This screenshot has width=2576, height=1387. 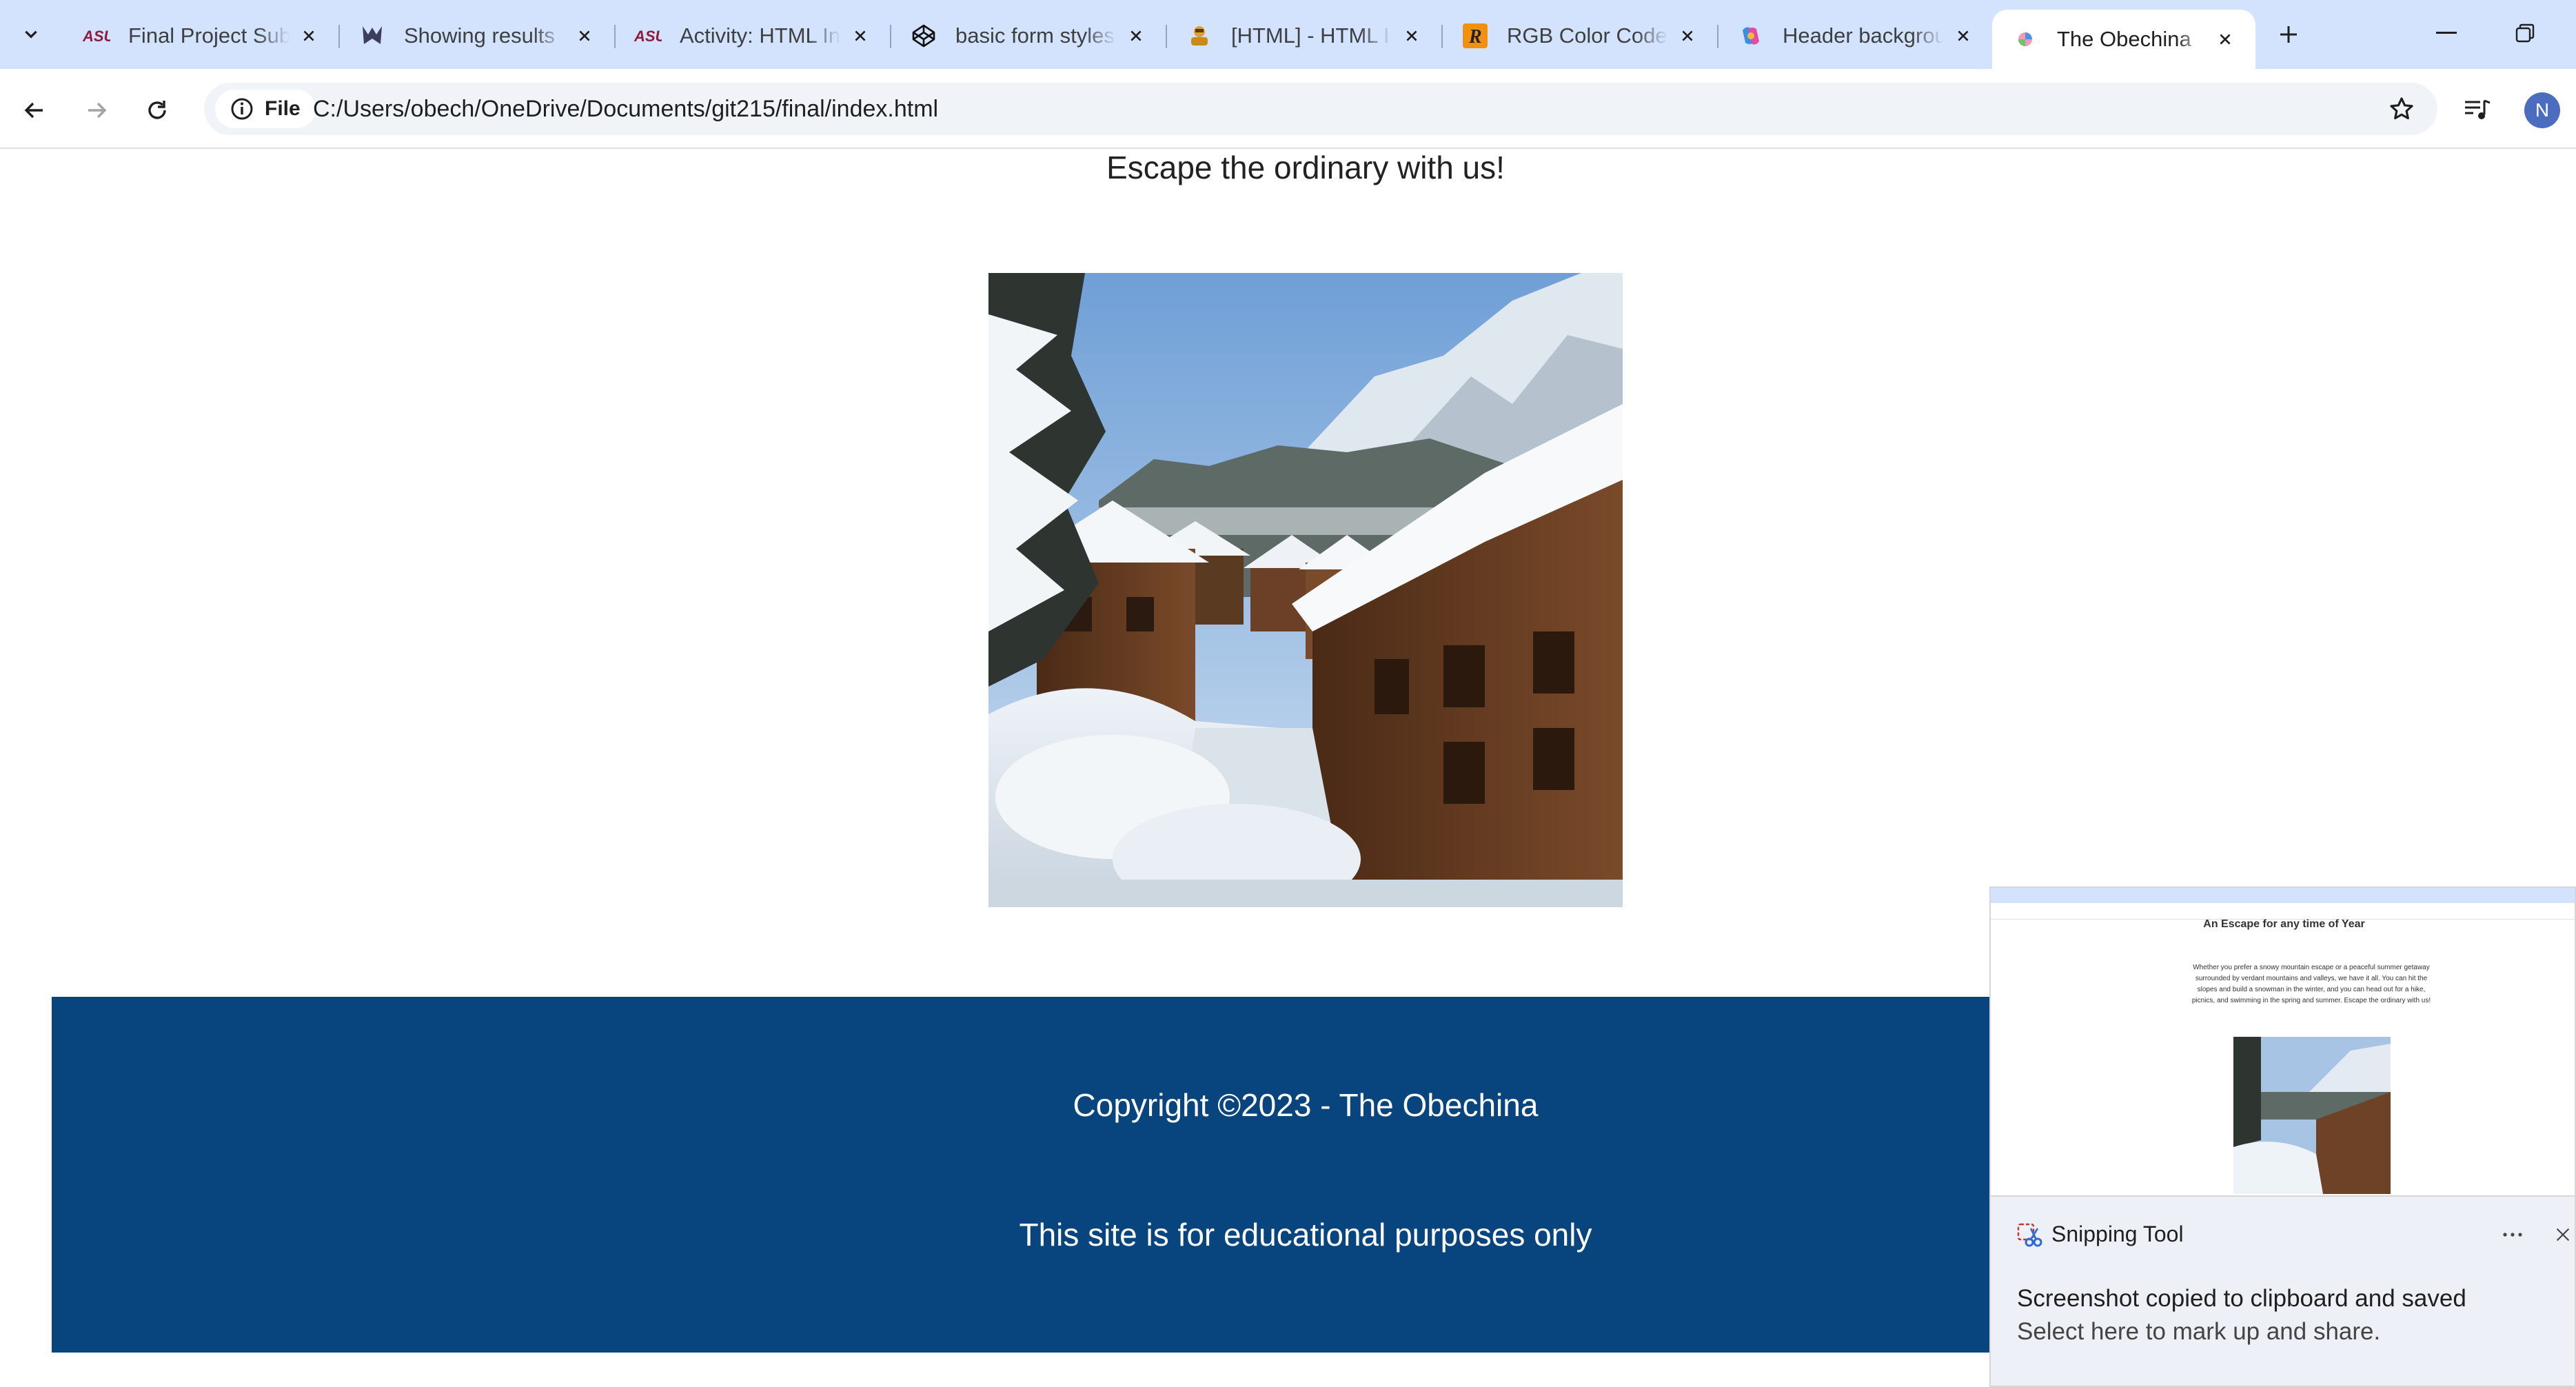 I want to click on tab-activity-html: ASU Activity: HTML In, so click(x=753, y=36).